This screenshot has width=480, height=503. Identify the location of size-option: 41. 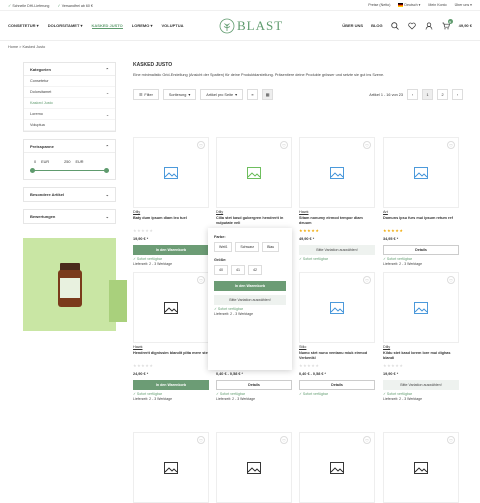
(238, 270).